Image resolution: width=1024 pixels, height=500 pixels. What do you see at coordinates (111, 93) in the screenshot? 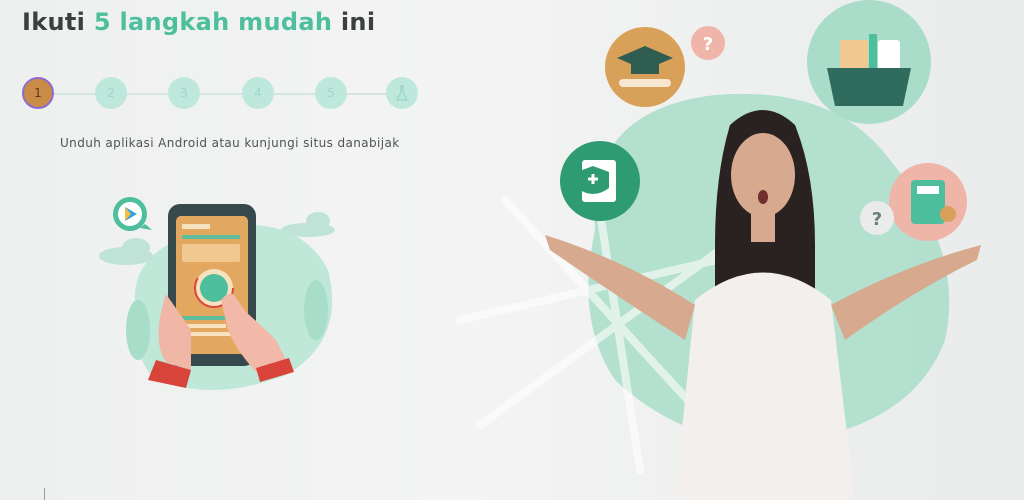
I see `step-2: 2` at bounding box center [111, 93].